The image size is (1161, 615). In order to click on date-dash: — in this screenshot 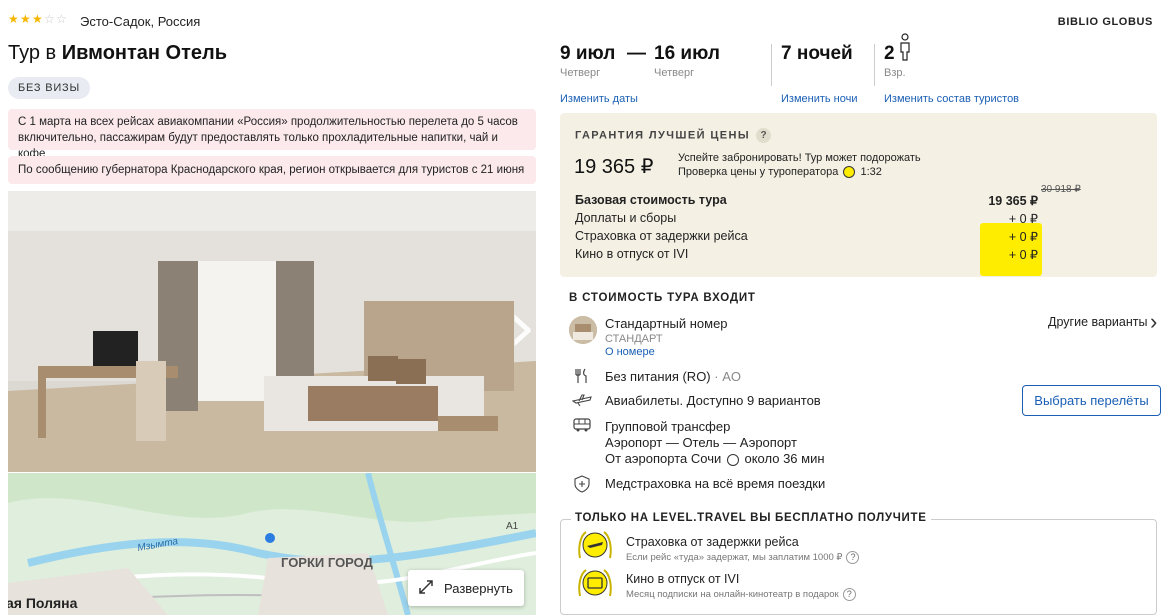, I will do `click(636, 53)`.